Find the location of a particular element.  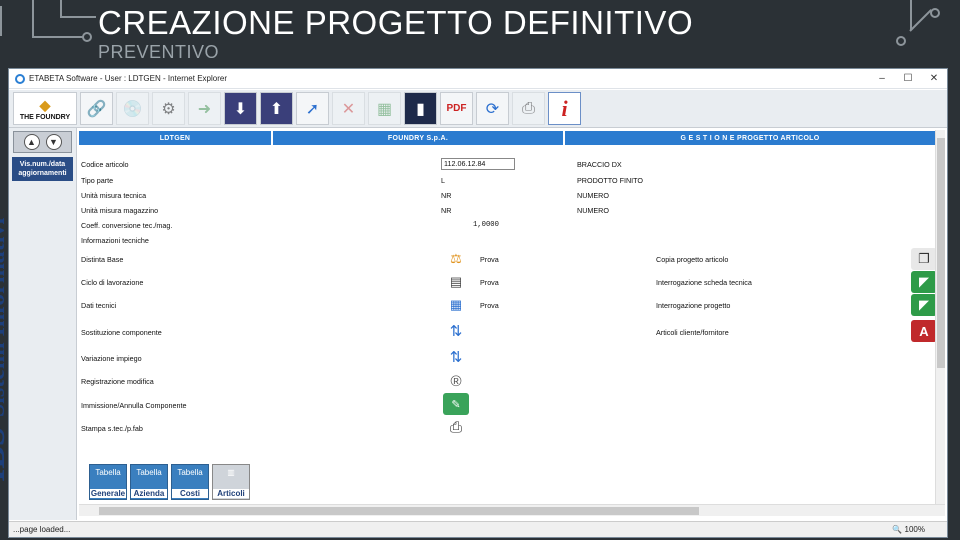

horizontal-scrollbar is located at coordinates (512, 510).